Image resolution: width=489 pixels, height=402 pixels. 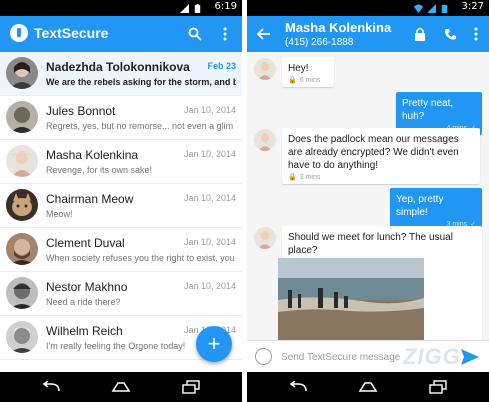 I want to click on message-text: Hey!, so click(x=298, y=68).